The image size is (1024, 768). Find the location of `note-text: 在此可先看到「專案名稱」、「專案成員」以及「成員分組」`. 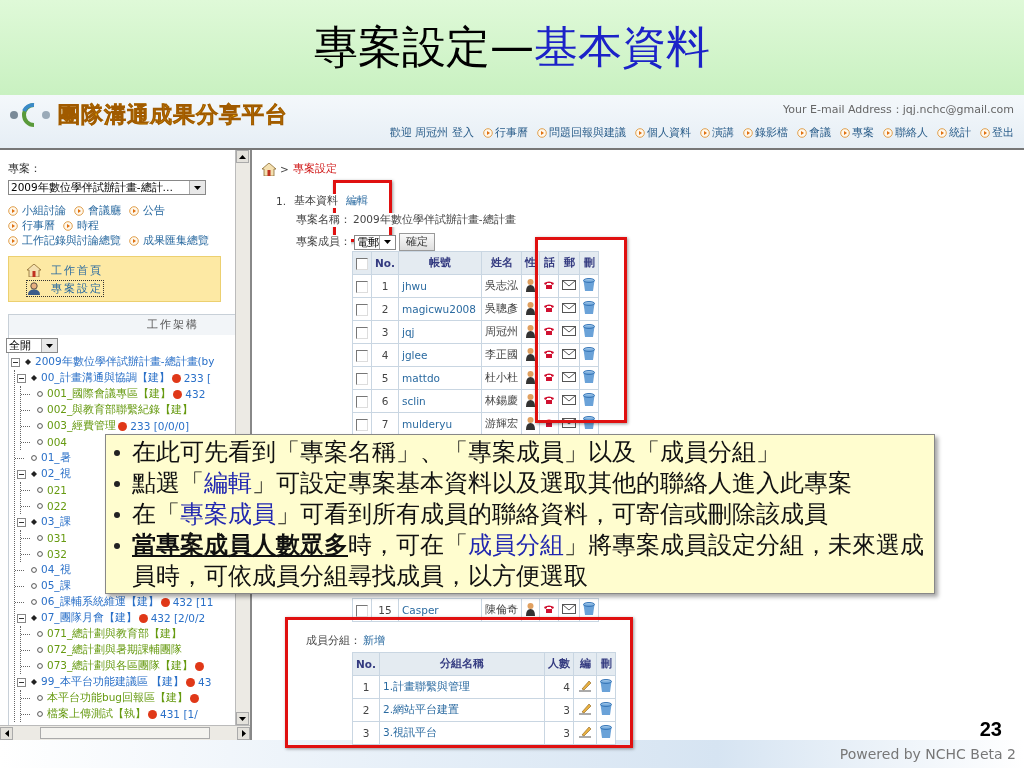

note-text: 在此可先看到「專案名稱」、「專案成員」以及「成員分組」 is located at coordinates (456, 452).